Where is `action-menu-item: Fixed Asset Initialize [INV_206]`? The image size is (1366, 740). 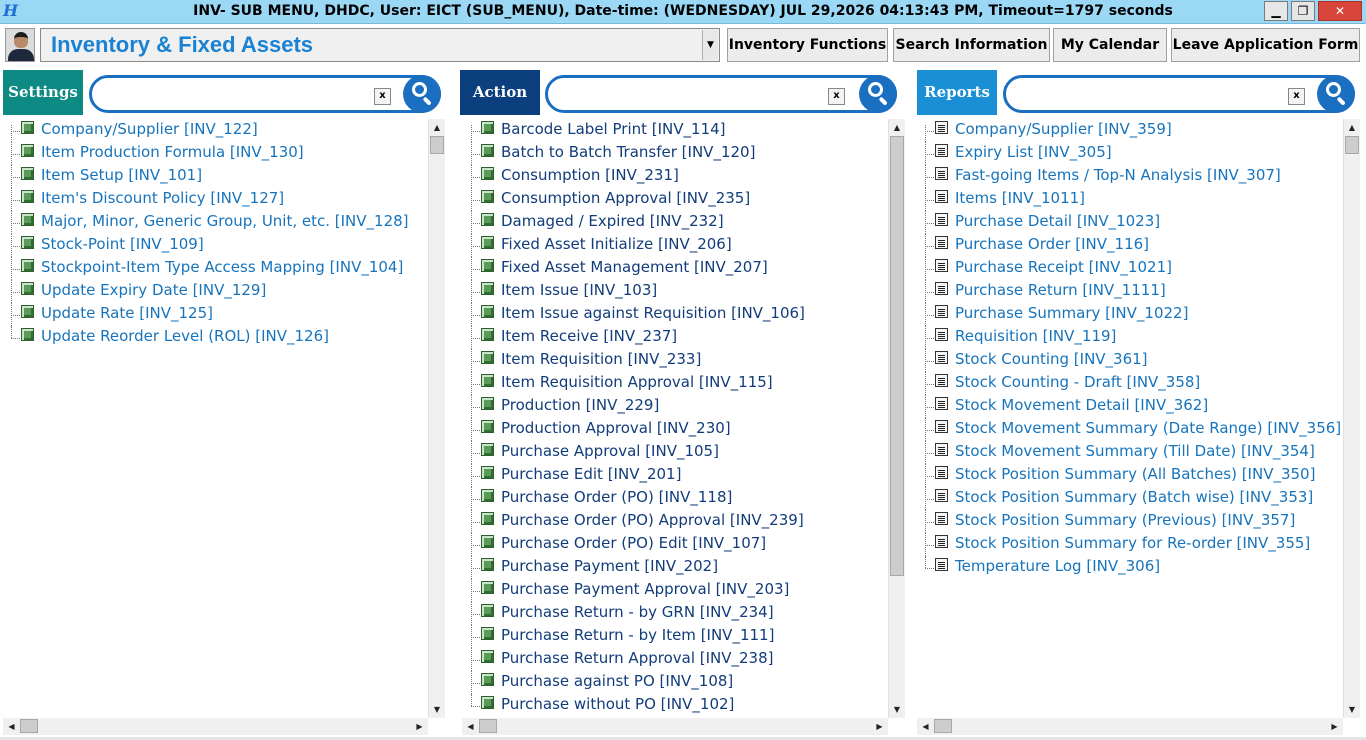
action-menu-item: Fixed Asset Initialize [INV_206] is located at coordinates (678, 245).